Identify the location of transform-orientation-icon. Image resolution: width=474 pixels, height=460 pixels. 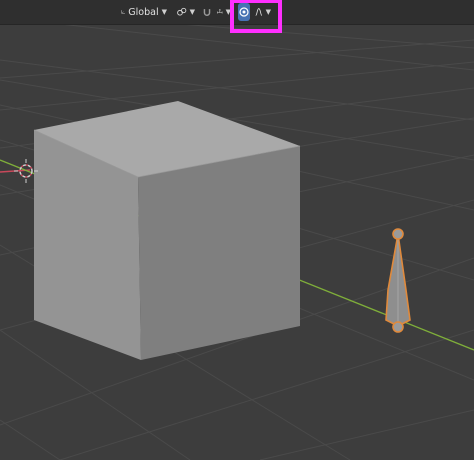
(123, 12).